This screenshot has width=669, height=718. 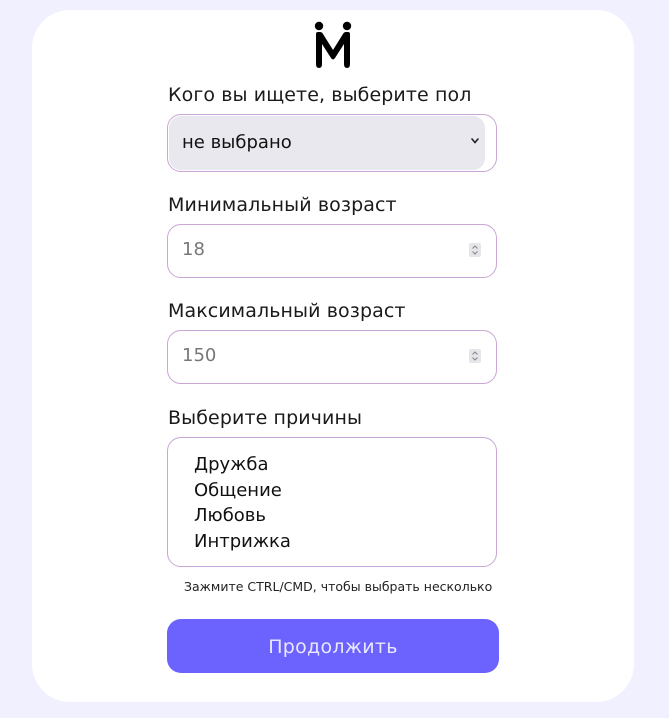 I want to click on max-age-label: Максимальный возраст, so click(x=287, y=311).